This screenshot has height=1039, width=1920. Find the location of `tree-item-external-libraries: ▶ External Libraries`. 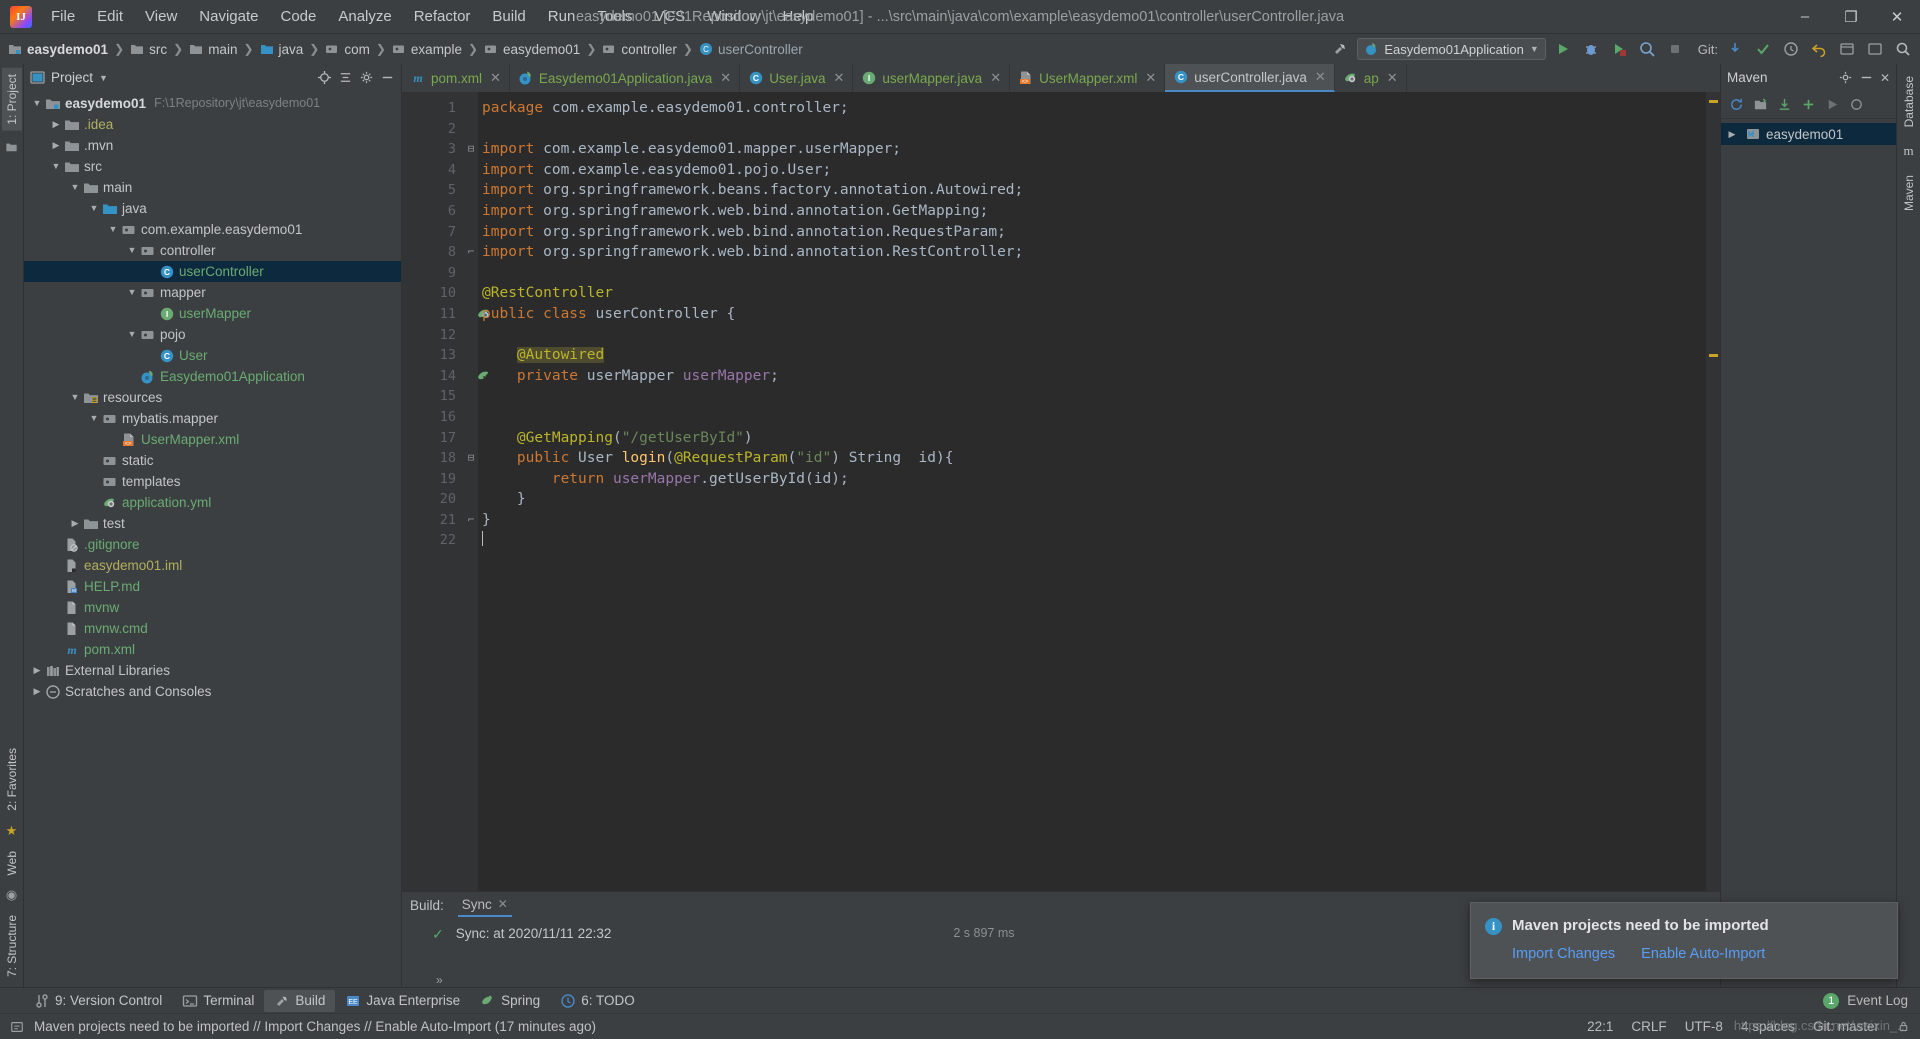

tree-item-external-libraries: ▶ External Libraries is located at coordinates (212, 670).